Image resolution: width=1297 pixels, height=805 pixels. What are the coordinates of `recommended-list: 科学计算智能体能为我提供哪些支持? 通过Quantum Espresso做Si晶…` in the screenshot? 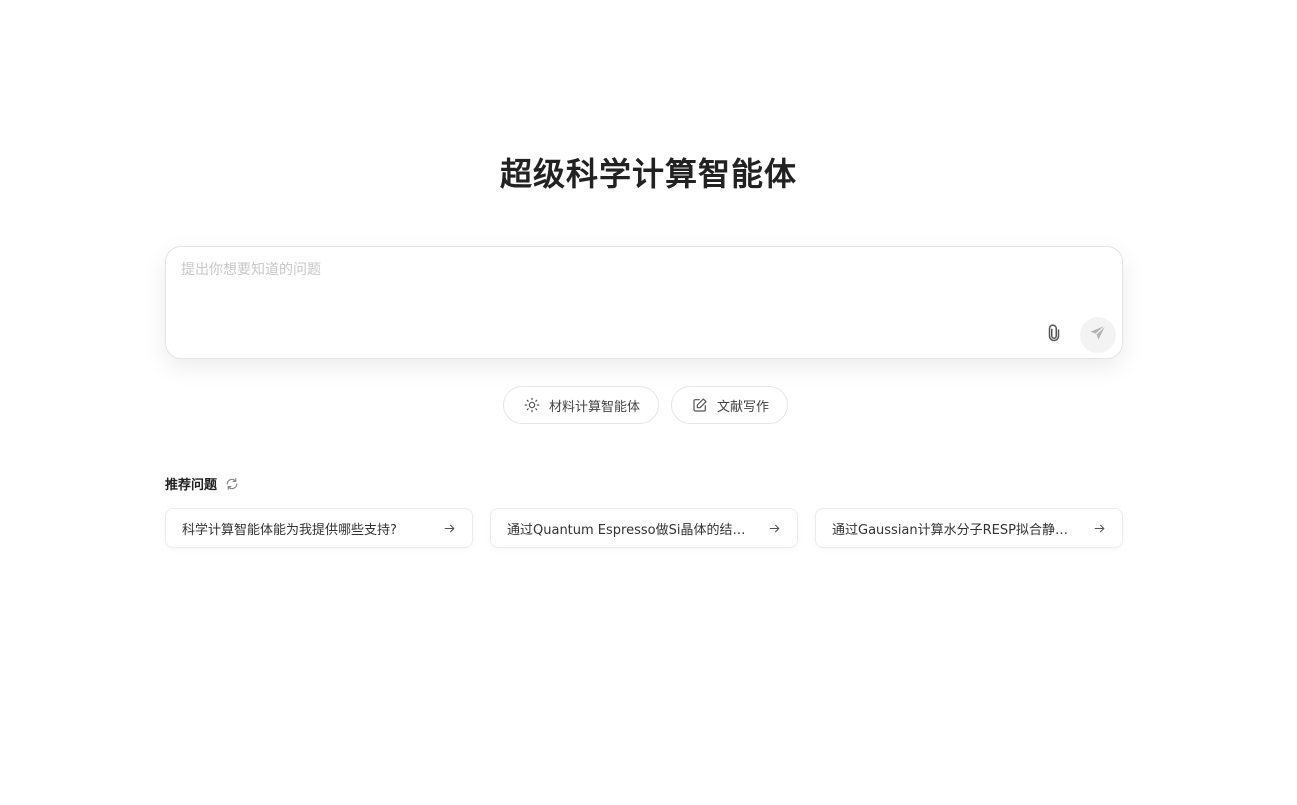 It's located at (644, 528).